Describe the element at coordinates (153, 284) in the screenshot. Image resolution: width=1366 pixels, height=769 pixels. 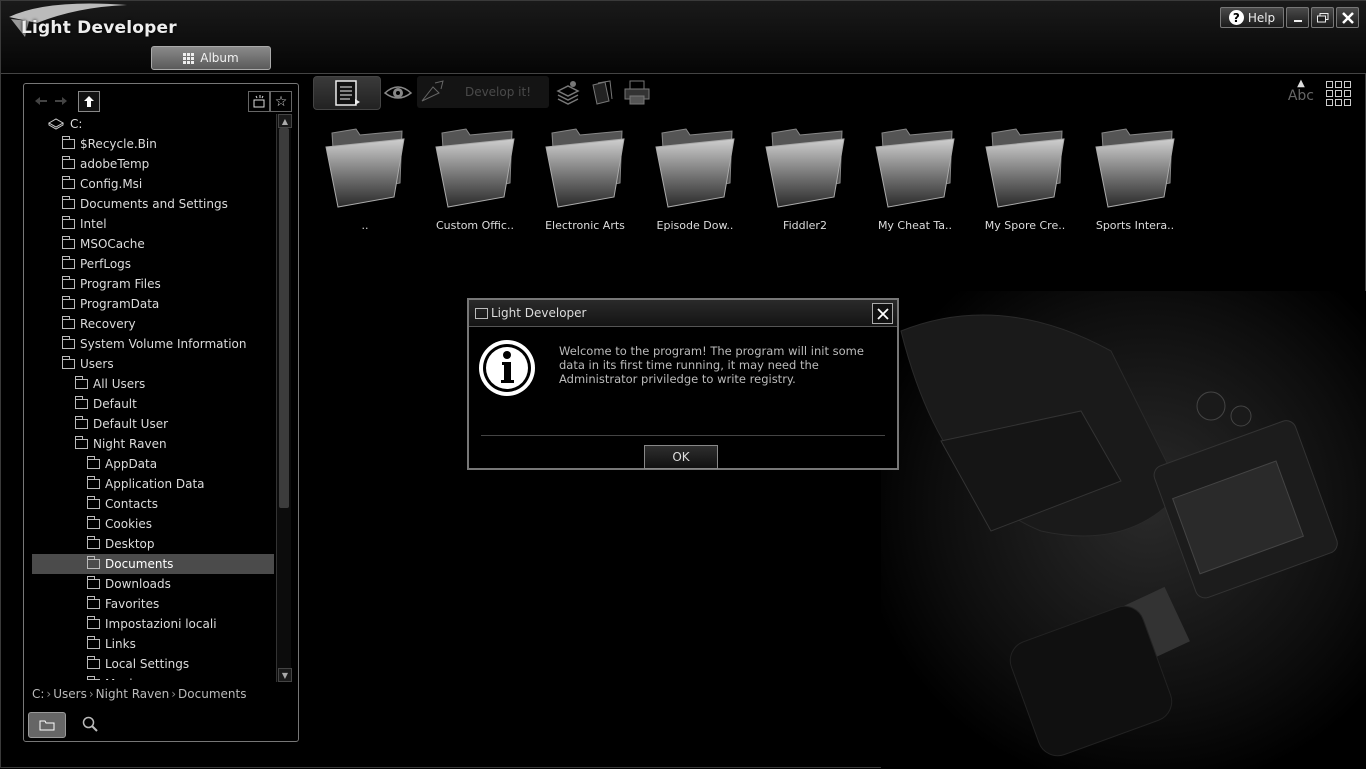
I see `tree-item: Program Files` at that location.